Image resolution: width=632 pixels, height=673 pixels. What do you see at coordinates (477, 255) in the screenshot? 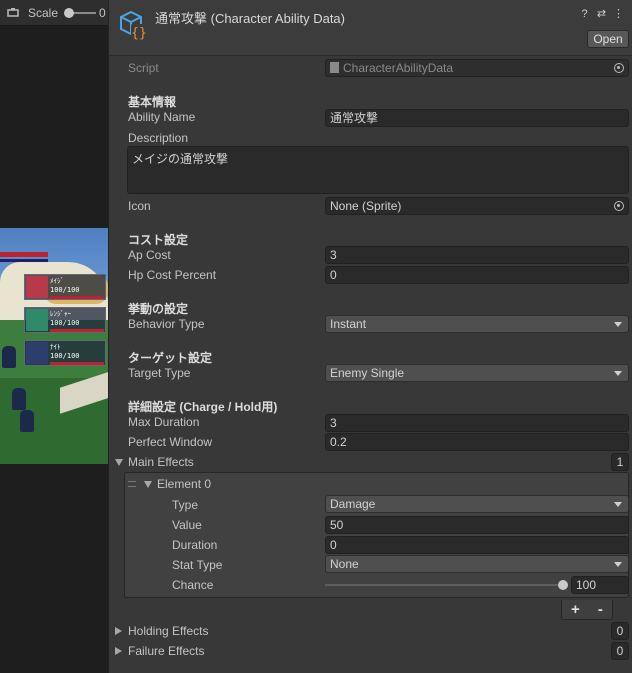
I see `ap-cost-input: 3` at bounding box center [477, 255].